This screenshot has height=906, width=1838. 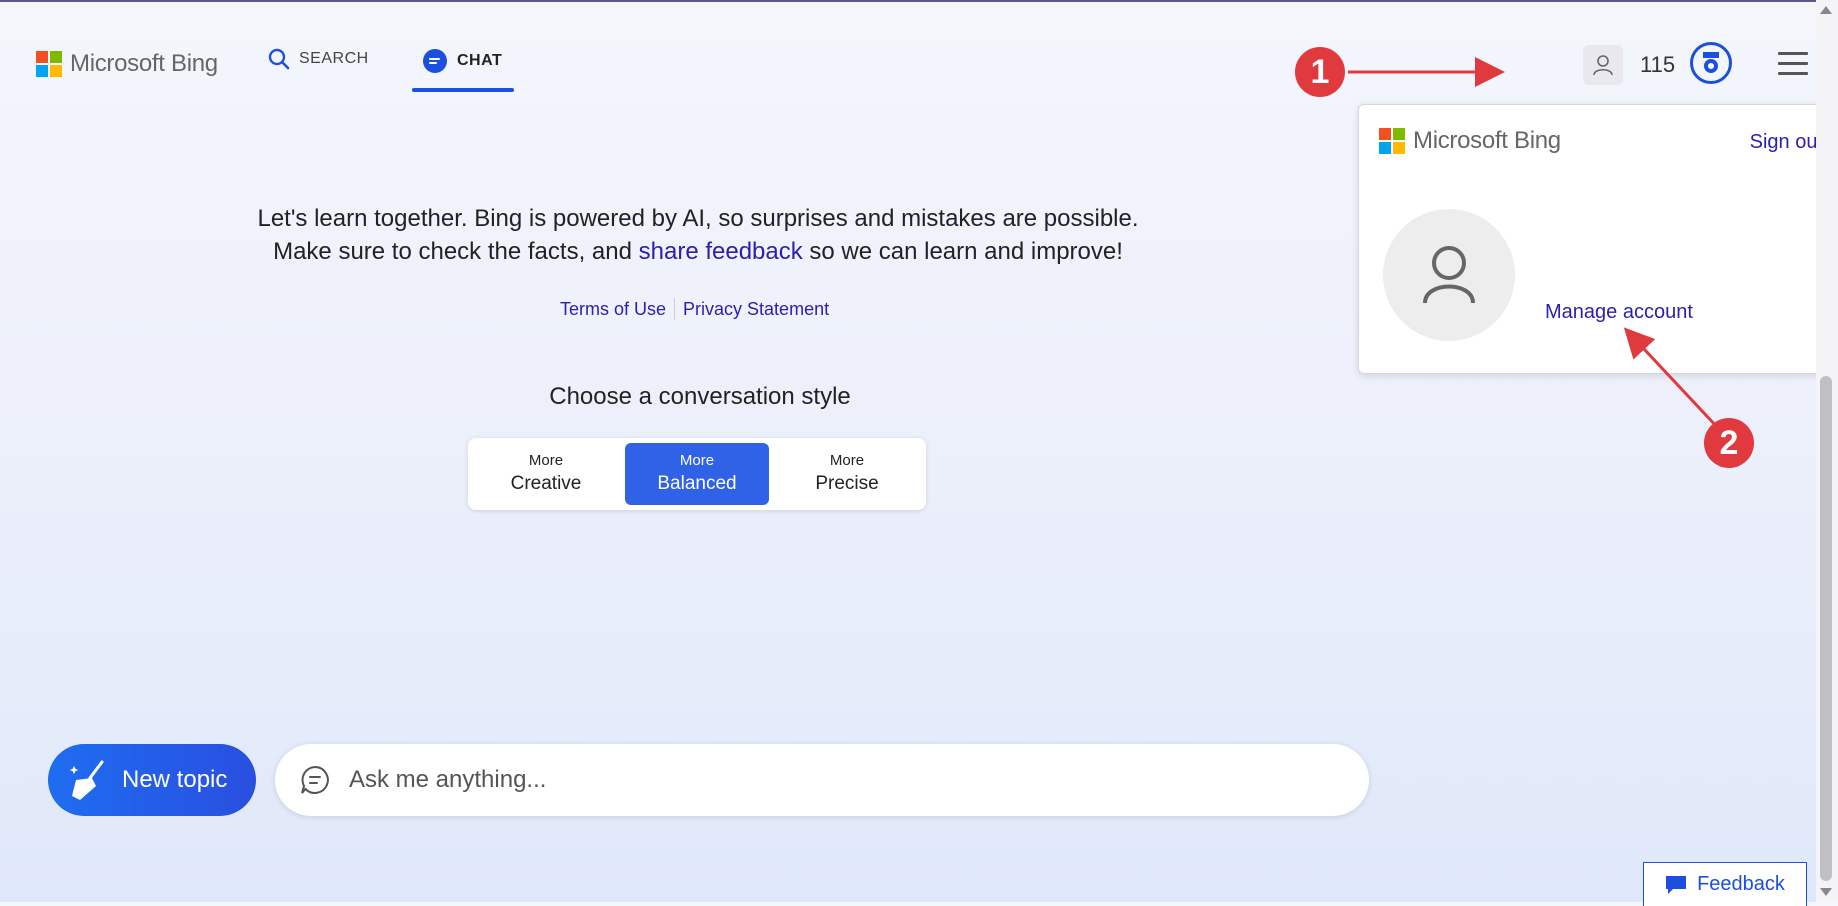 I want to click on annotation-arrows, so click(x=1534, y=243).